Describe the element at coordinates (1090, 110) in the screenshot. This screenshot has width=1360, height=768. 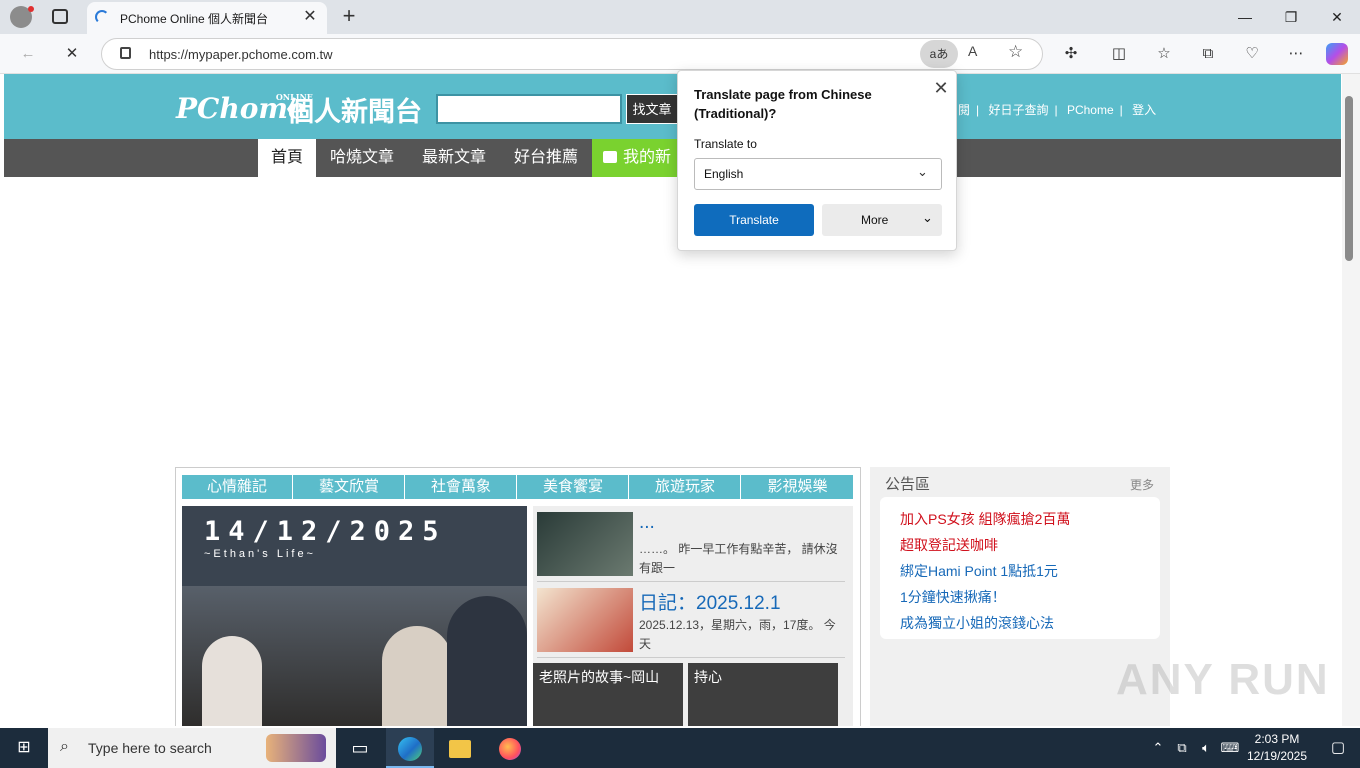
I see `header-link: PChome` at that location.